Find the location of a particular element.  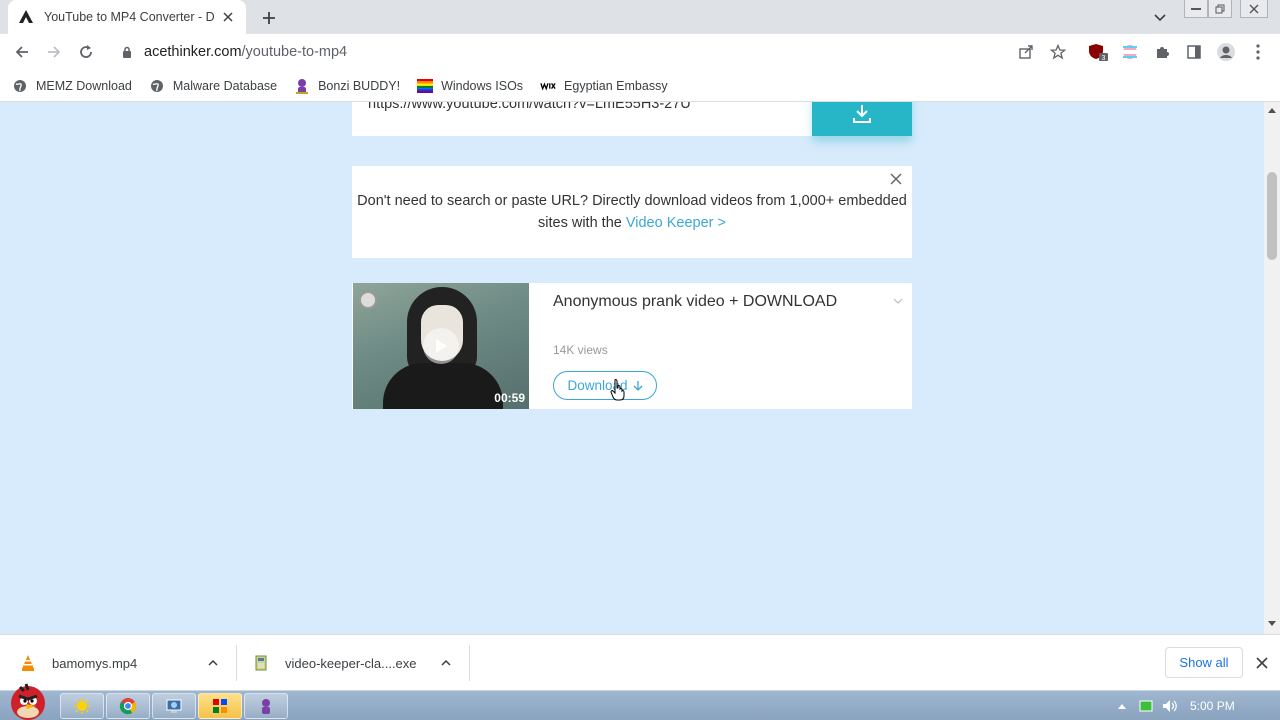

network-icon is located at coordinates (174, 706).